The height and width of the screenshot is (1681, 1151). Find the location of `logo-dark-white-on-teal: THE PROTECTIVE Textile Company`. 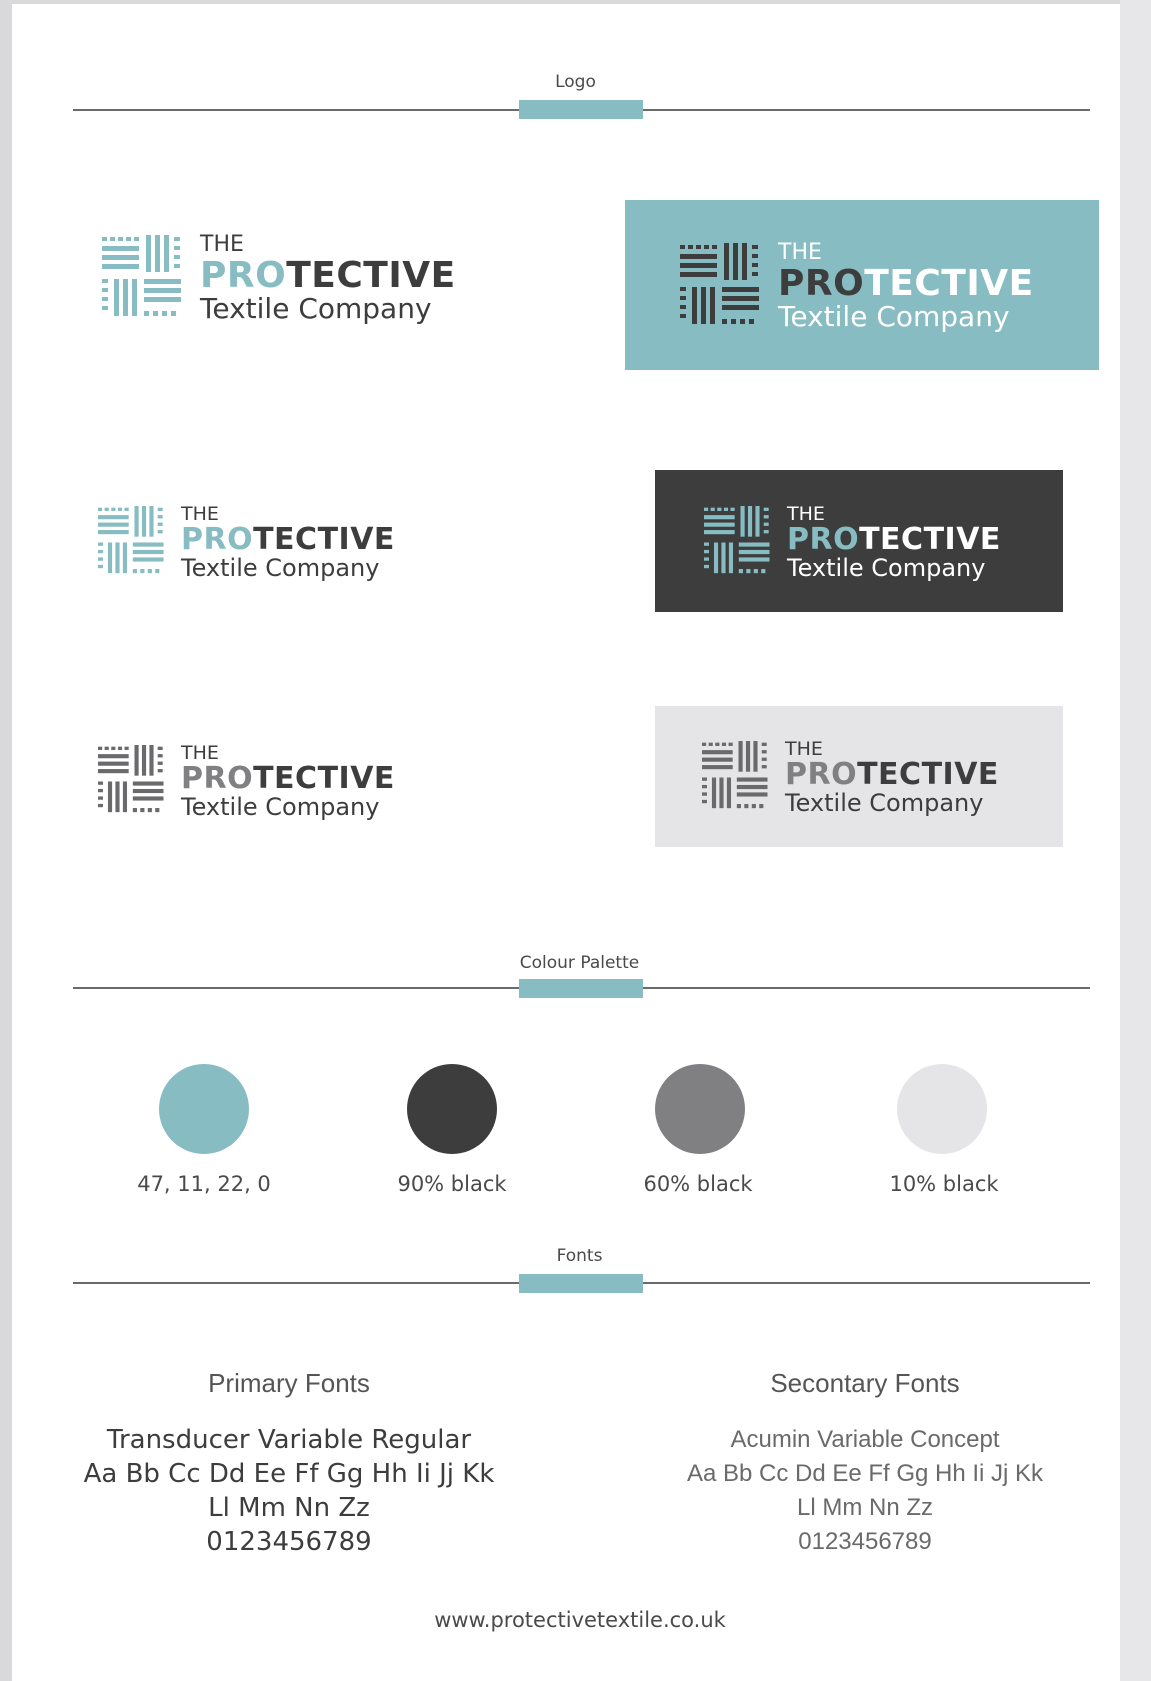

logo-dark-white-on-teal: THE PROTECTIVE Textile Company is located at coordinates (860, 287).